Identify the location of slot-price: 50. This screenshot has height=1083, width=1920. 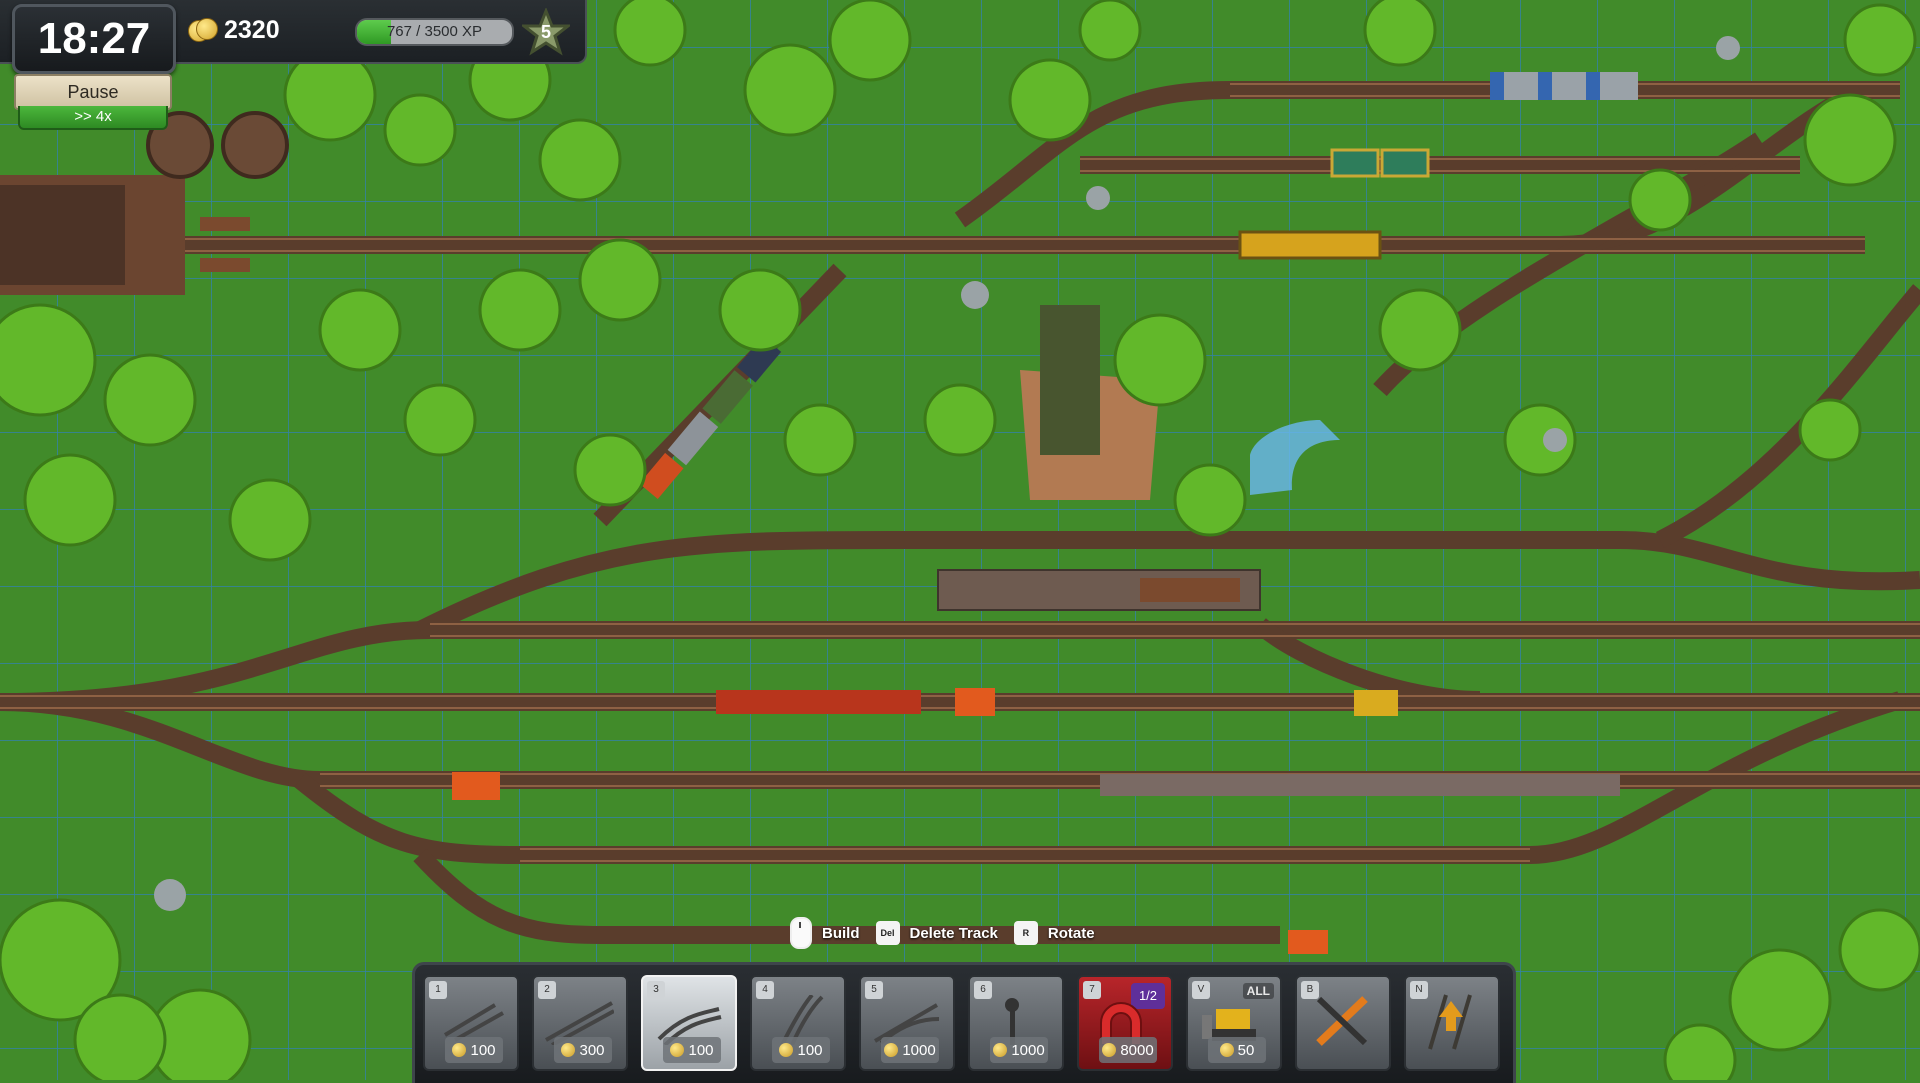
(1237, 1050).